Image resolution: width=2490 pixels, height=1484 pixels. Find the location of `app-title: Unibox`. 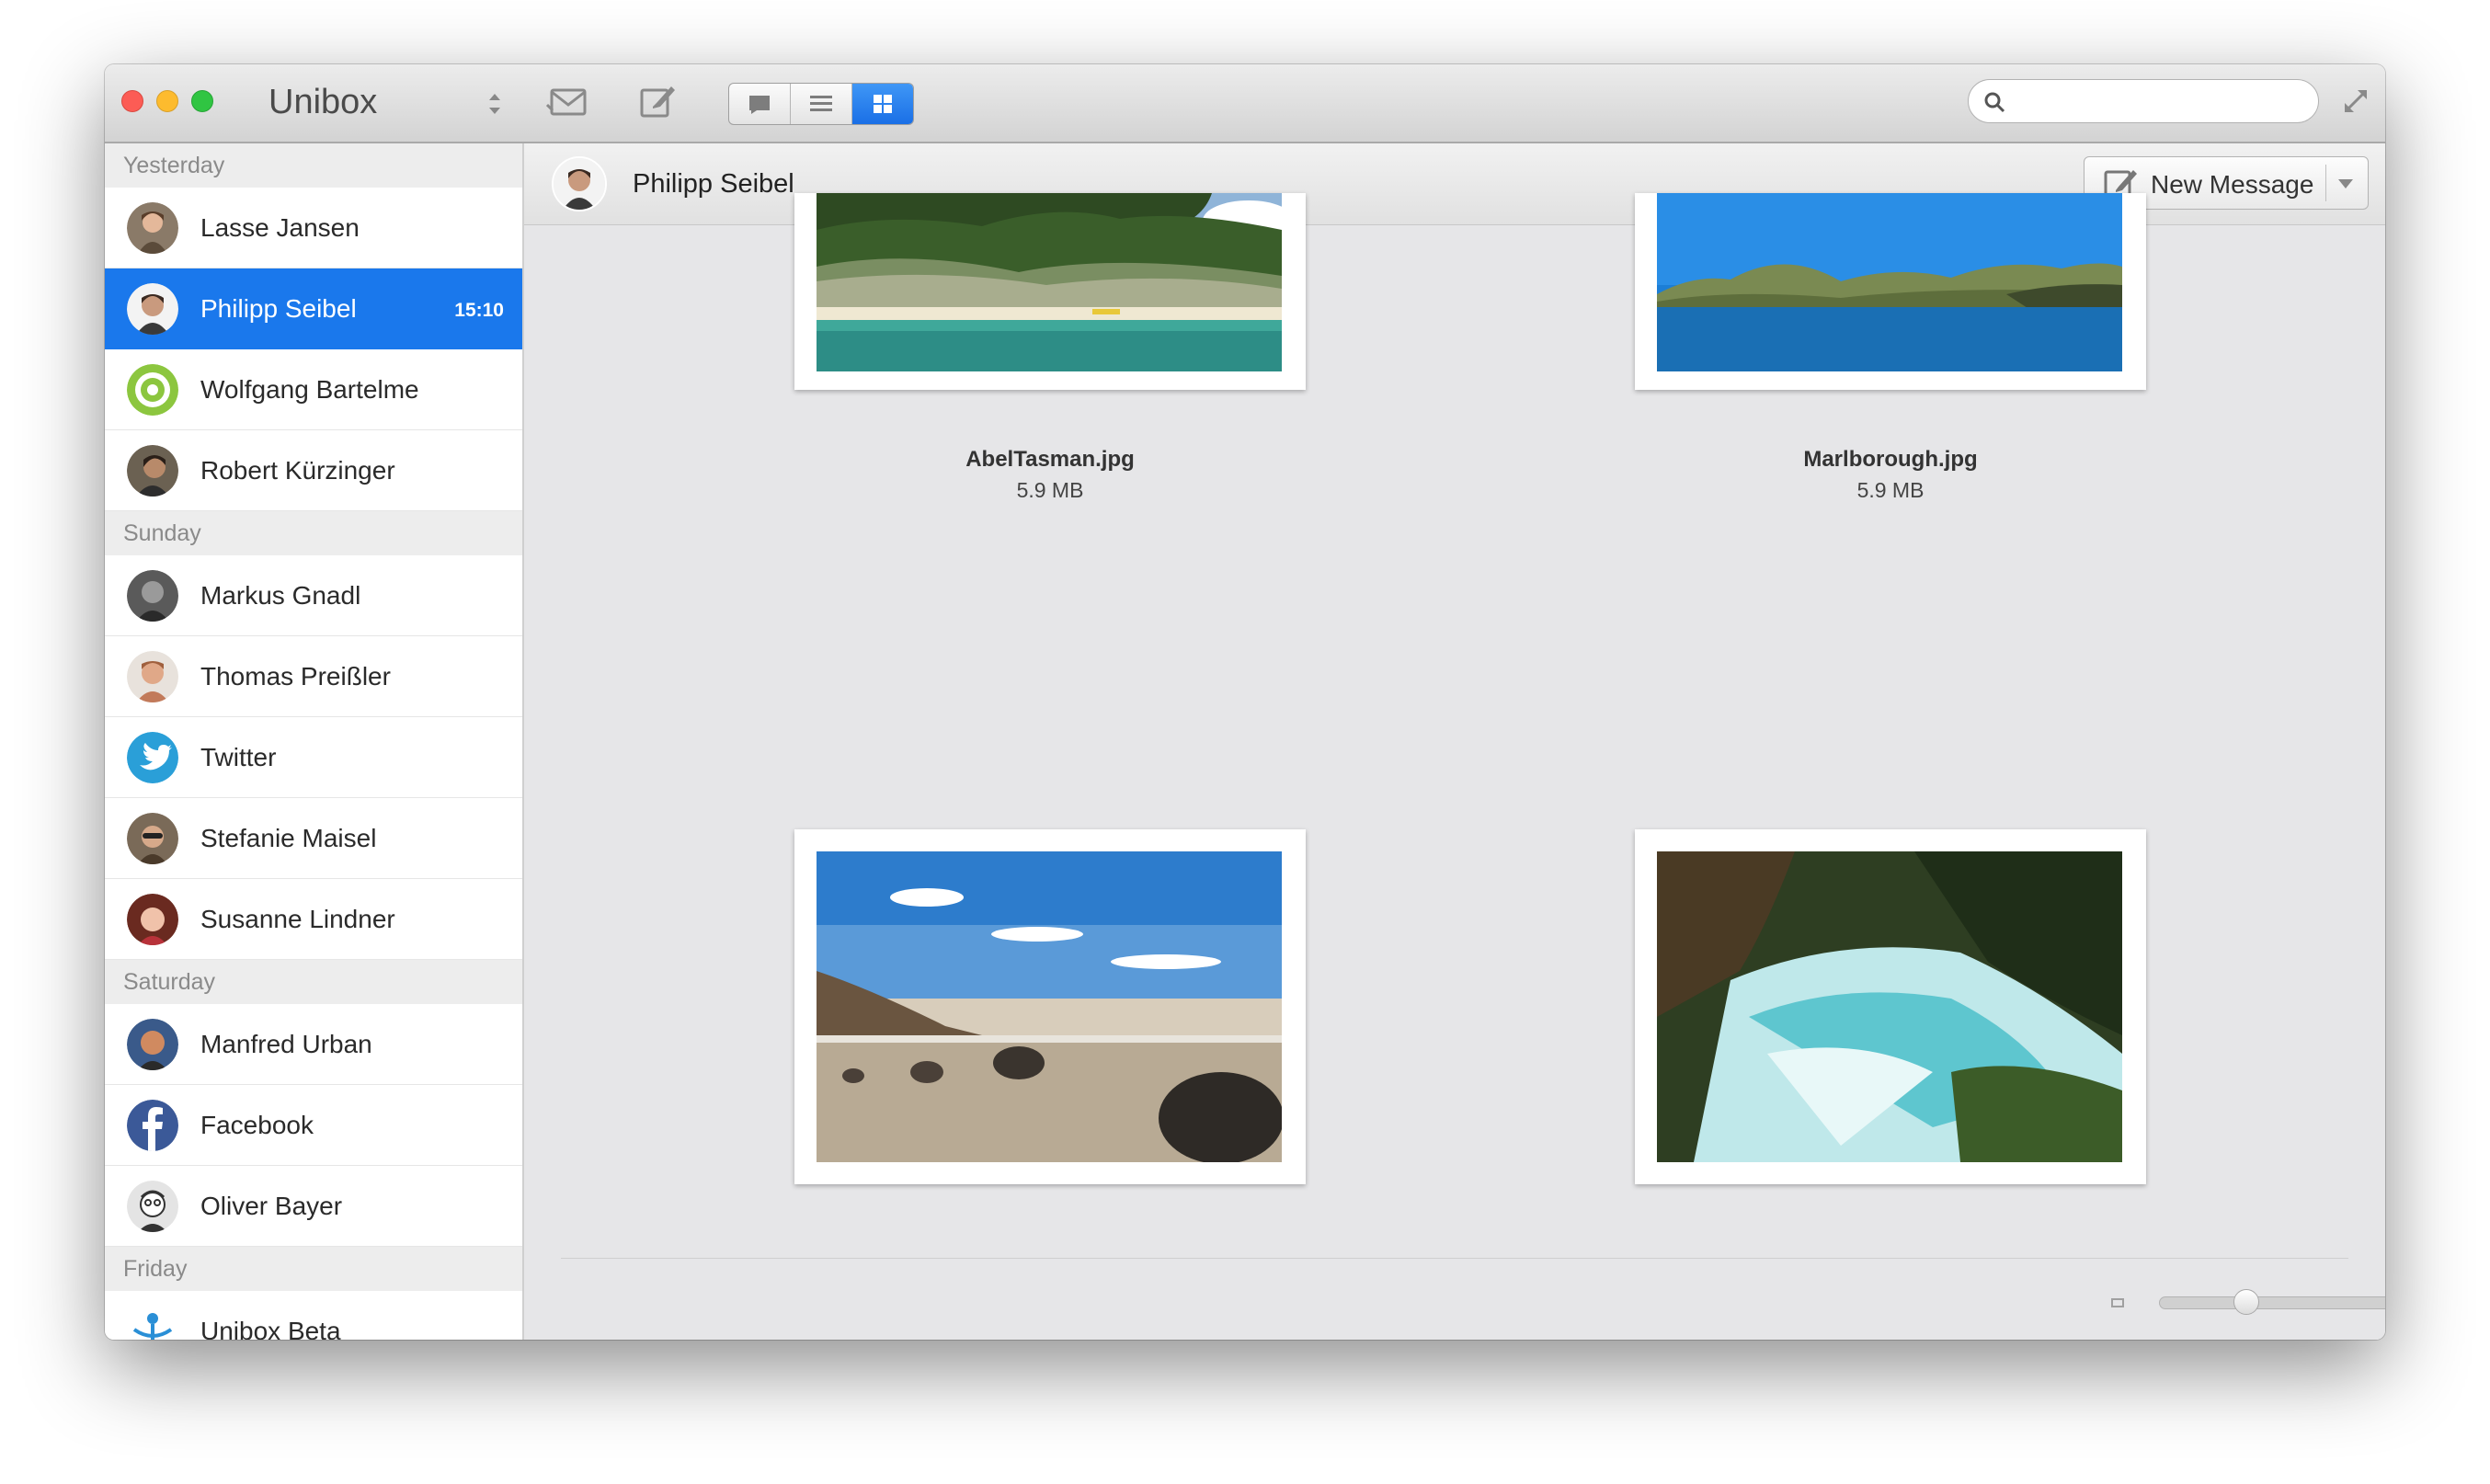

app-title: Unibox is located at coordinates (323, 102).